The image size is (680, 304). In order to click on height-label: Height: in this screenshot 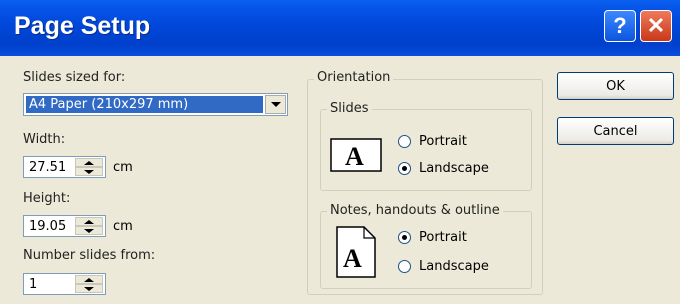, I will do `click(47, 198)`.